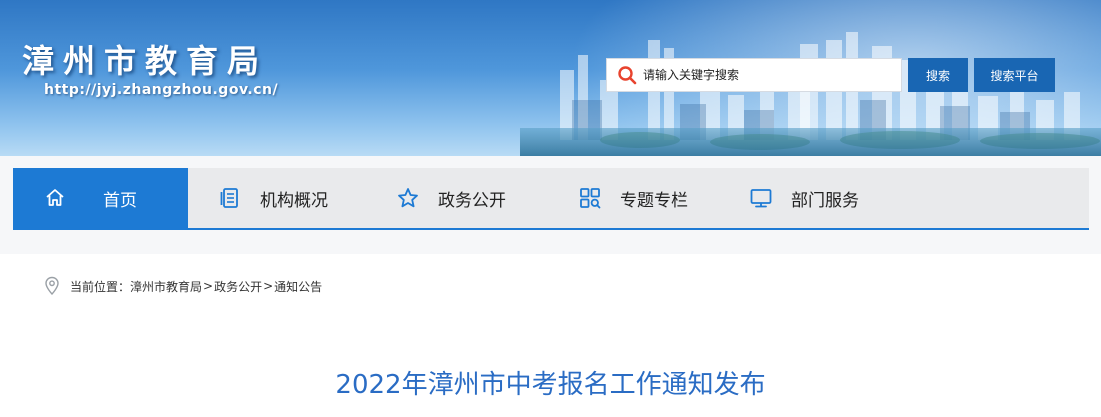  Describe the element at coordinates (590, 198) in the screenshot. I see `grid-search-icon` at that location.